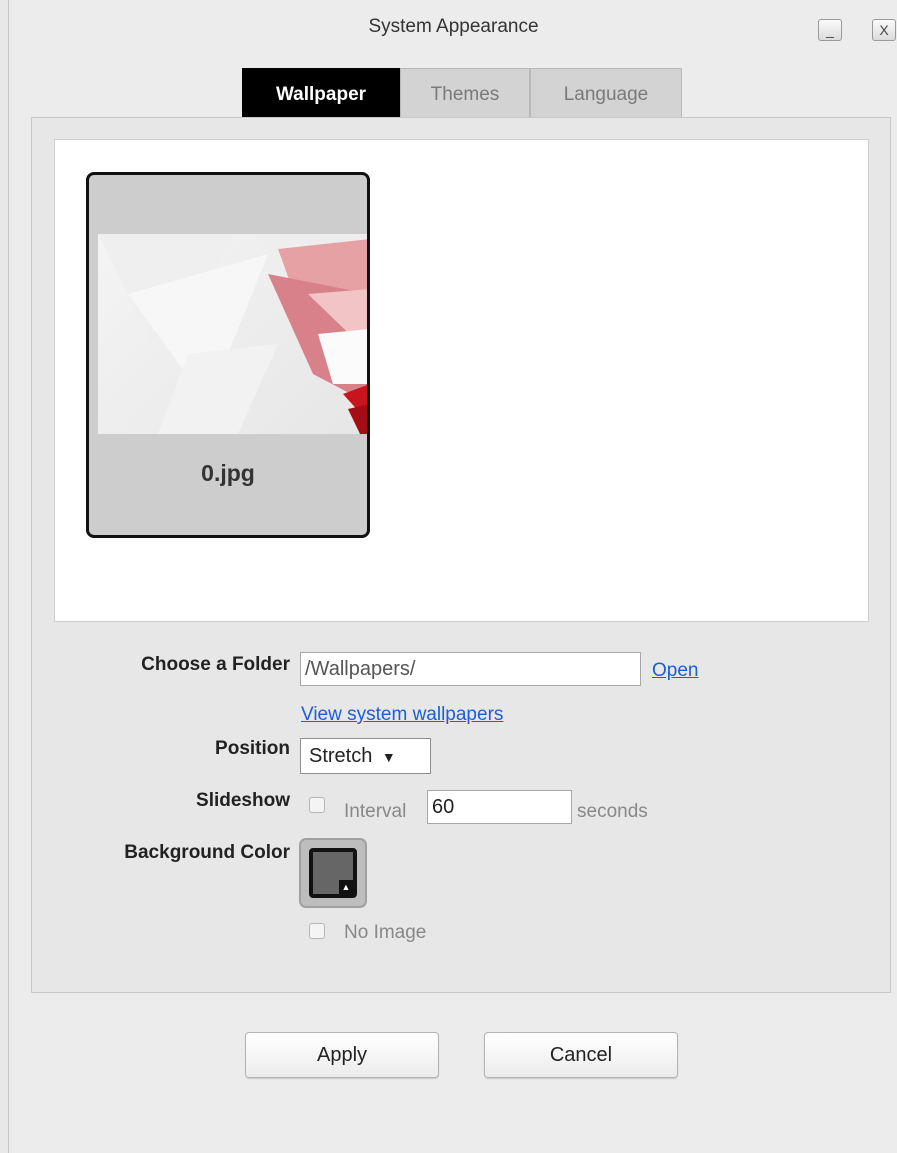 The image size is (897, 1153). I want to click on tab-language: Language, so click(606, 94).